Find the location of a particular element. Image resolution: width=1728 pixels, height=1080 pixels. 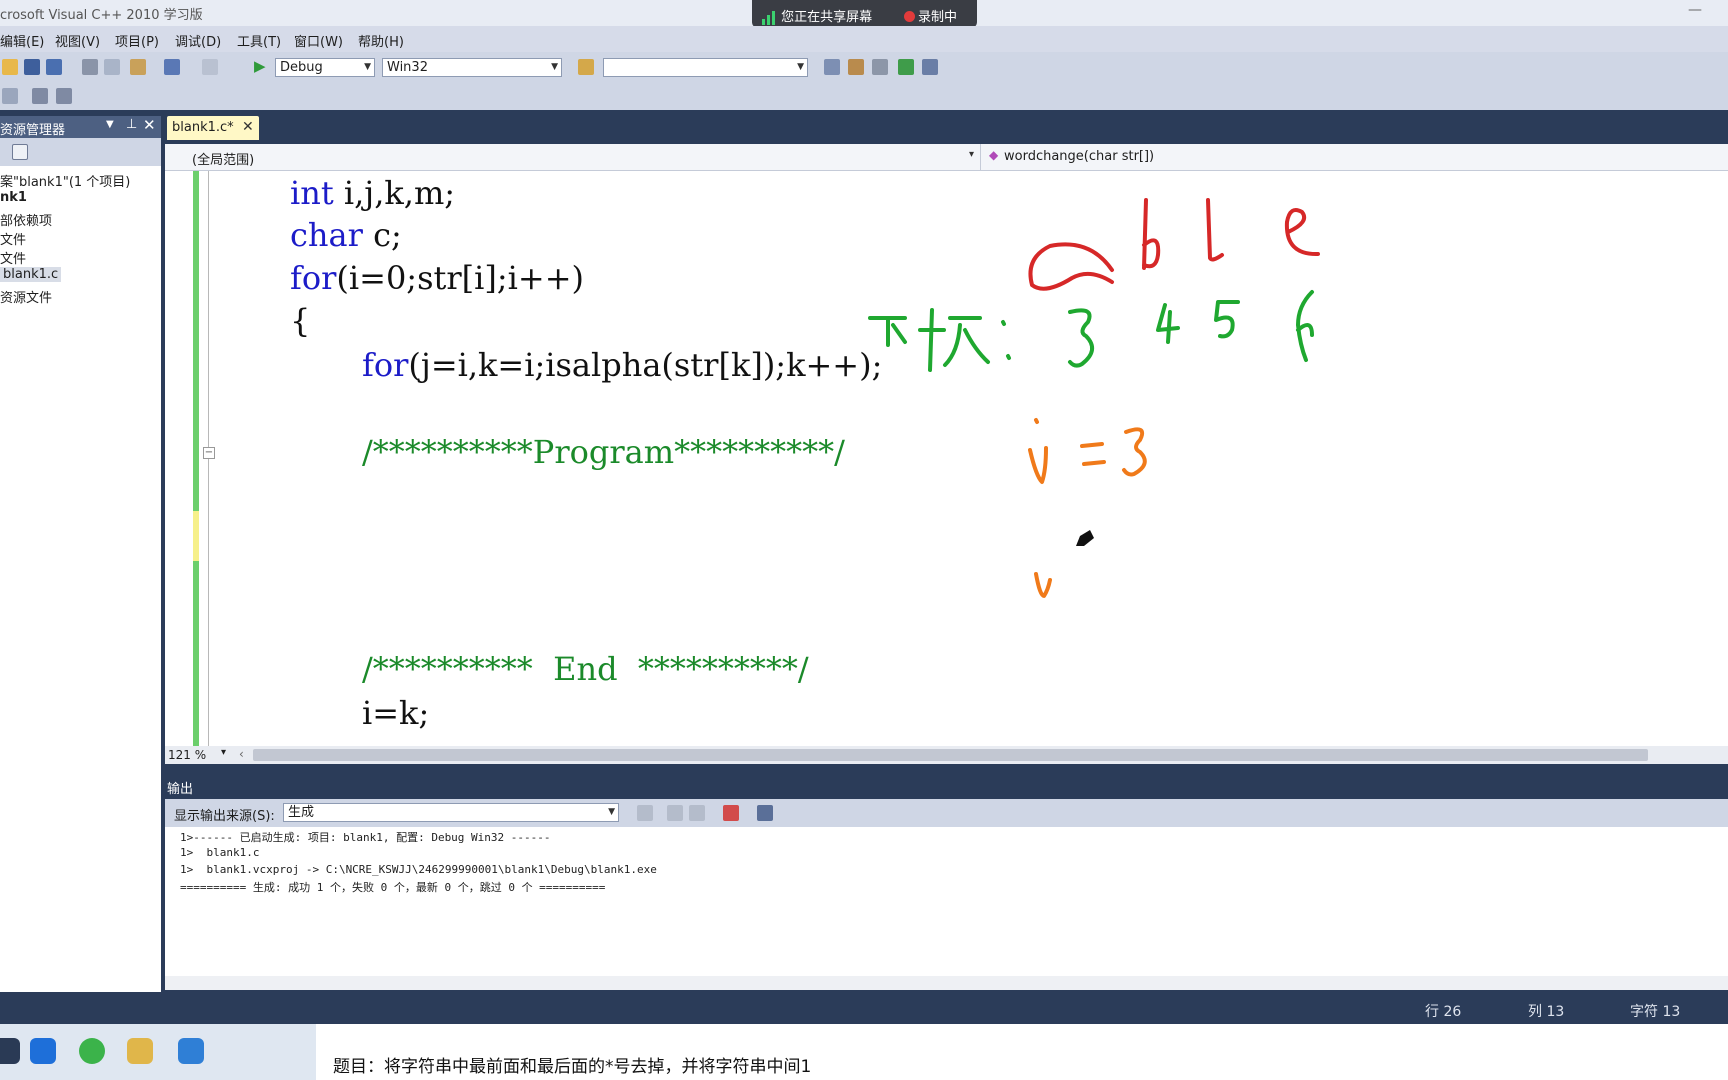

tree-item-project: nk1 is located at coordinates (13, 197).